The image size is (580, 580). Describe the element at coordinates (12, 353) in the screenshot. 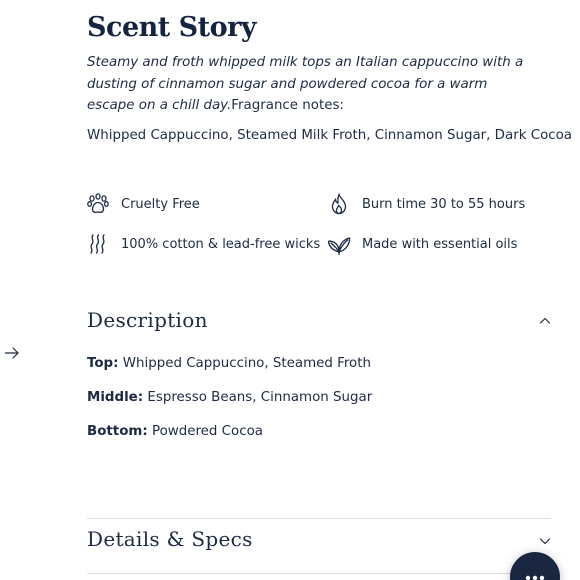

I see `arrow-right-icon` at that location.